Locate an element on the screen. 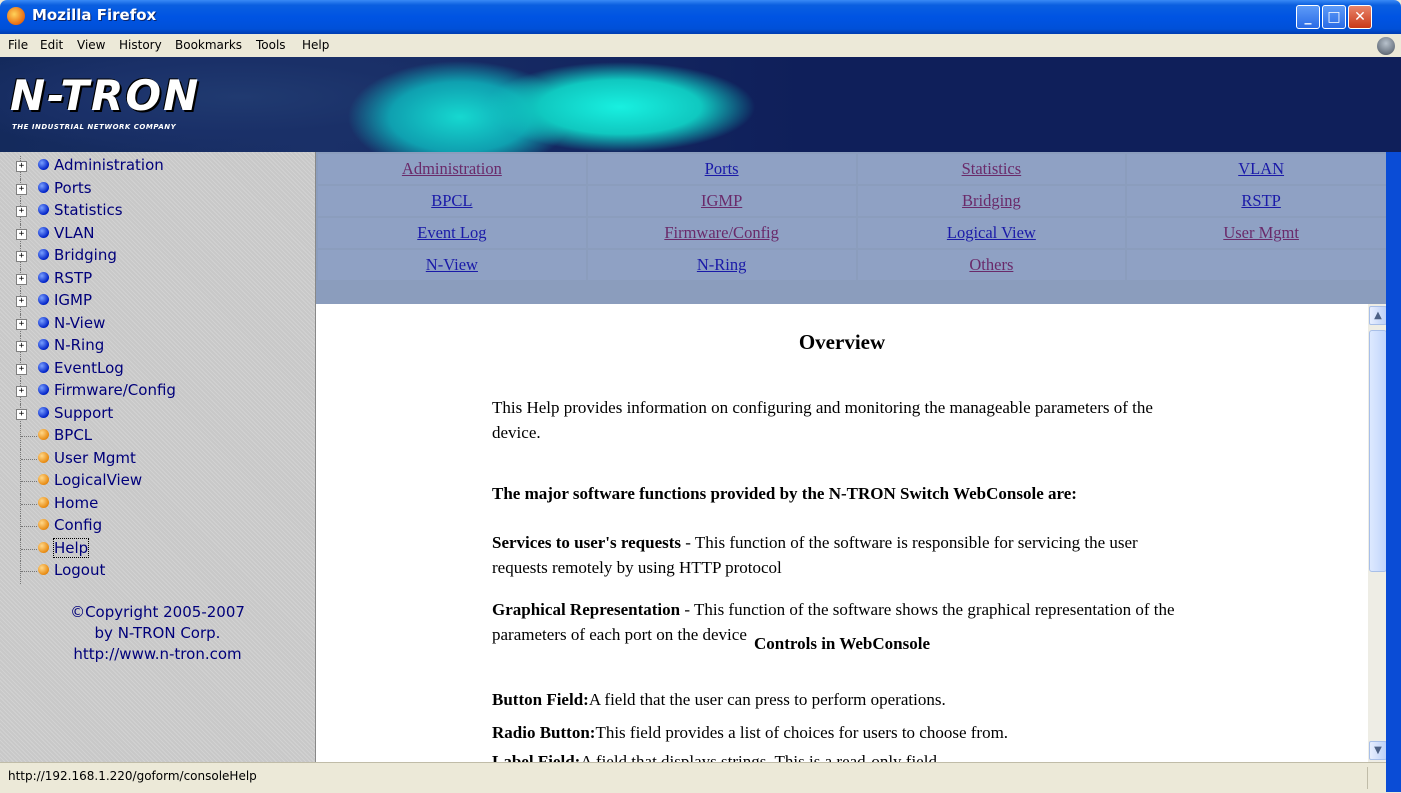 Image resolution: width=1401 pixels, height=793 pixels. nav-cell: N-View is located at coordinates (452, 265).